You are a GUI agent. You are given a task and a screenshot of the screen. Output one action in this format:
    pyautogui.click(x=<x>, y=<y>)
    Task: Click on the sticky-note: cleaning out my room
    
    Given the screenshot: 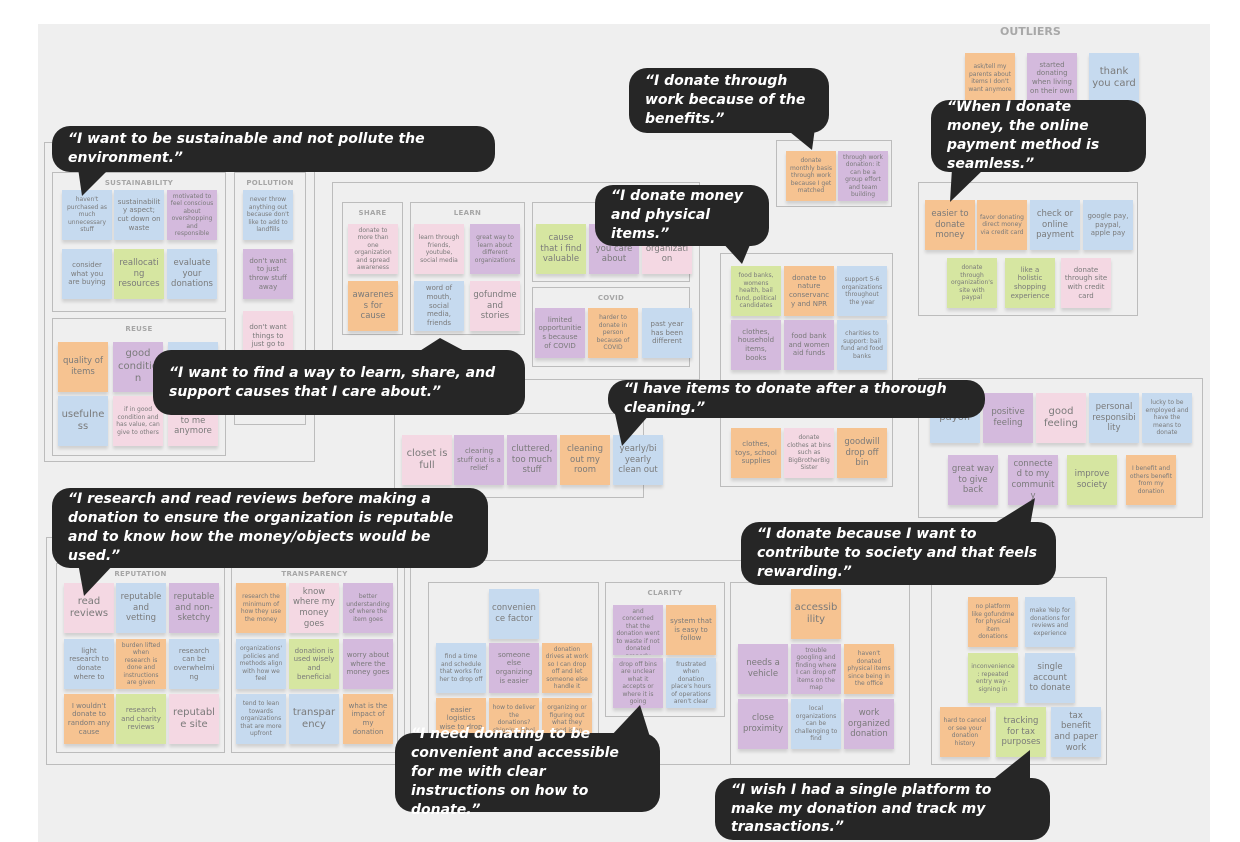 What is the action you would take?
    pyautogui.click(x=585, y=460)
    